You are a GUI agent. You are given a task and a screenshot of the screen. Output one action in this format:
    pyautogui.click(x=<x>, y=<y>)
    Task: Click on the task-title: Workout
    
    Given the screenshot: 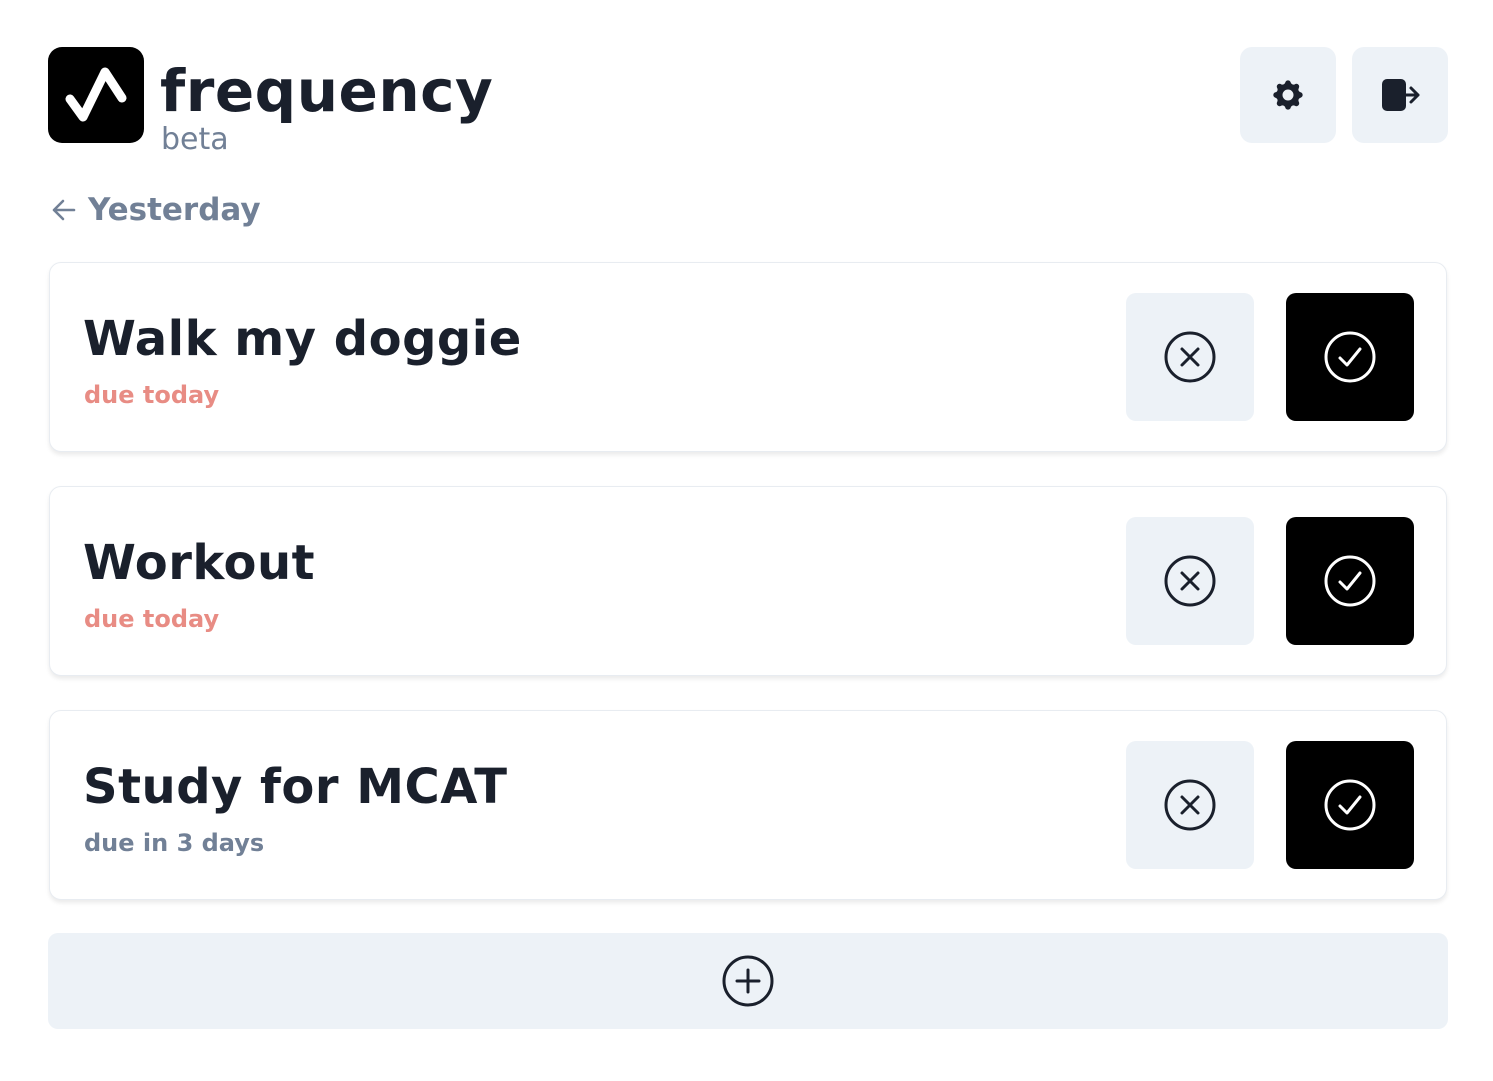 What is the action you would take?
    pyautogui.click(x=199, y=563)
    